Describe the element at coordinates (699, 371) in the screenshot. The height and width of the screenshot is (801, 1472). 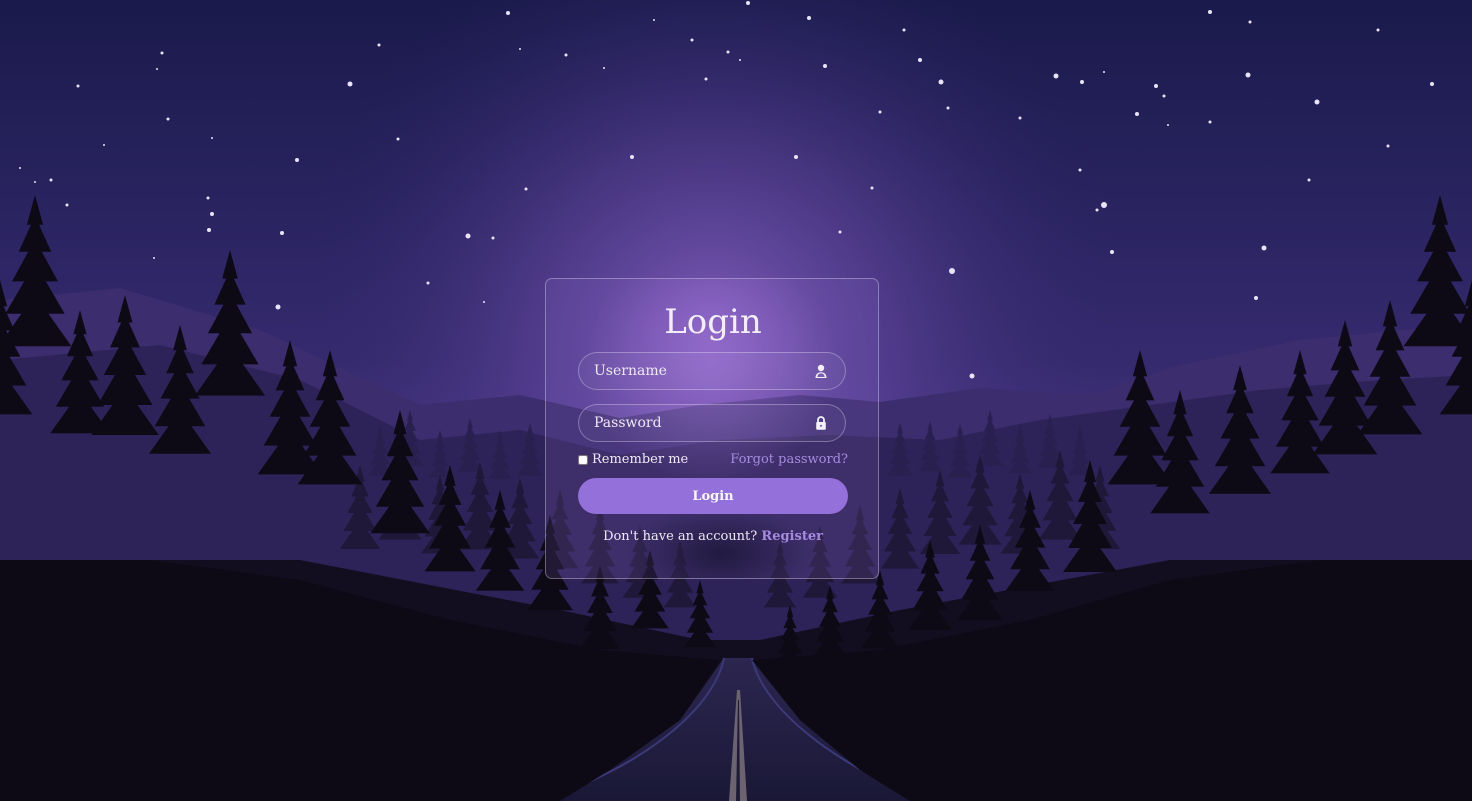
I see `username-input` at that location.